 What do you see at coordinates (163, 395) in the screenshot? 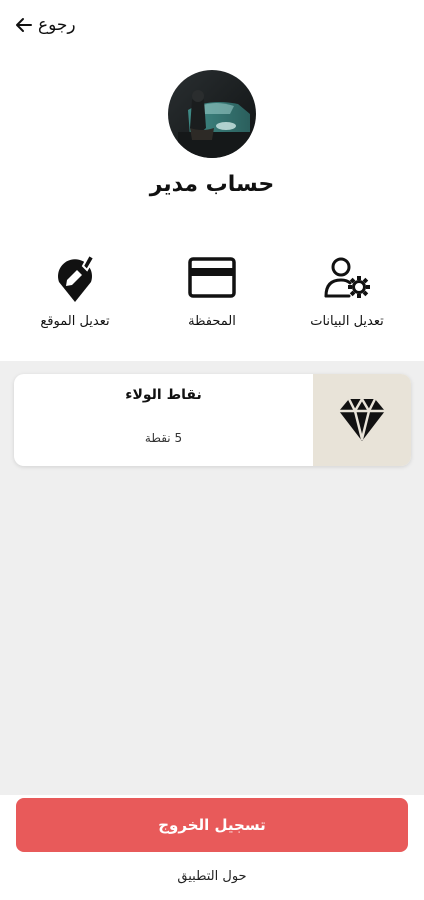
I see `loyalty-title: نقاط الولاء` at bounding box center [163, 395].